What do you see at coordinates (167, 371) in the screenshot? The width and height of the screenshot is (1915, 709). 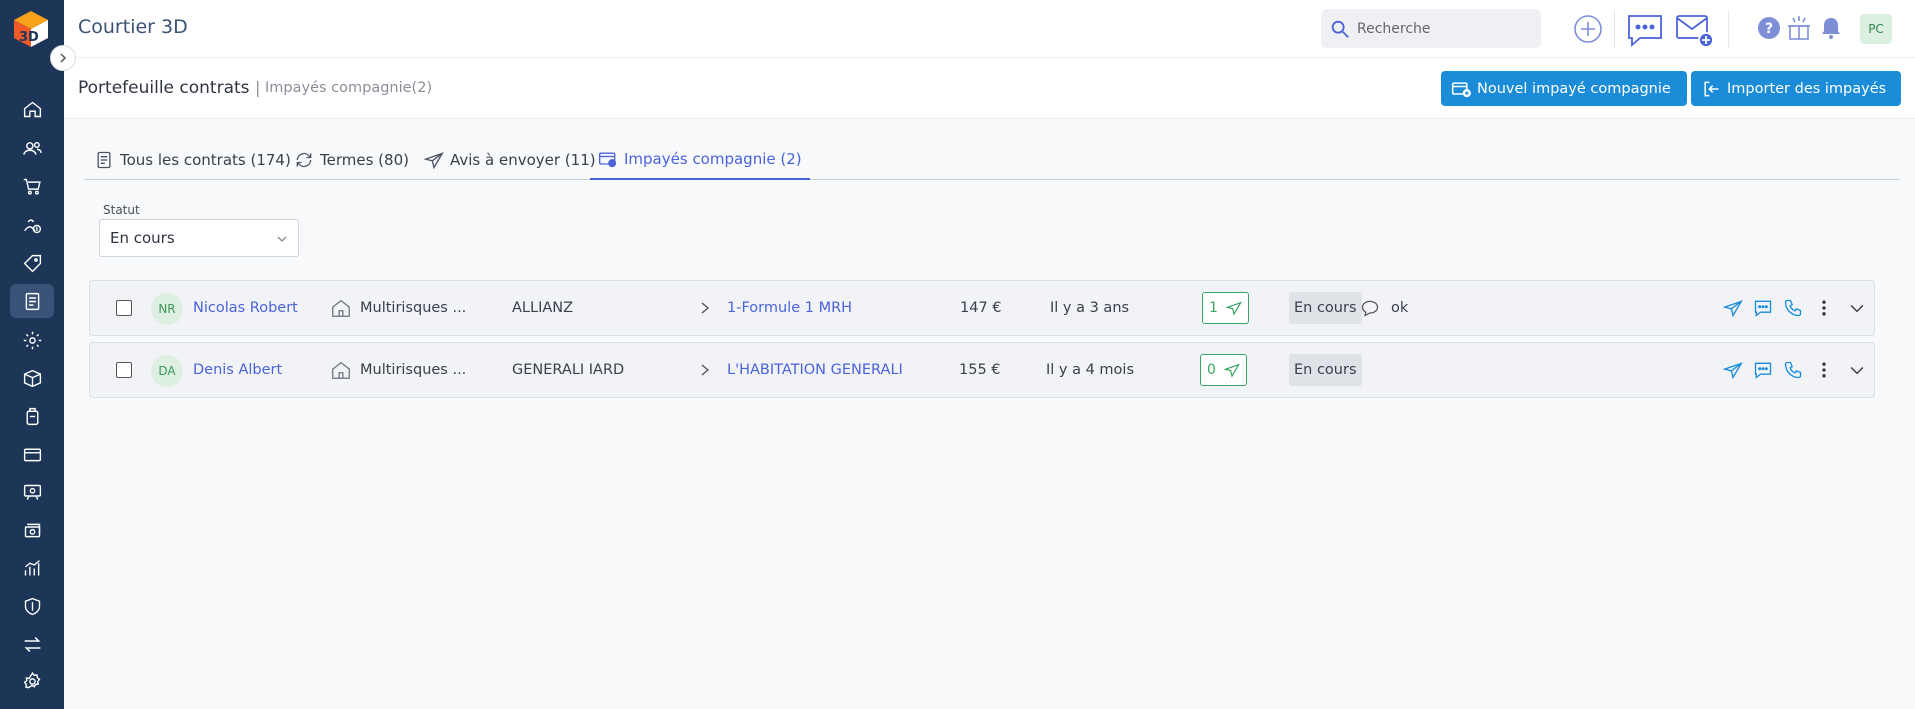 I see `avatar: DA` at bounding box center [167, 371].